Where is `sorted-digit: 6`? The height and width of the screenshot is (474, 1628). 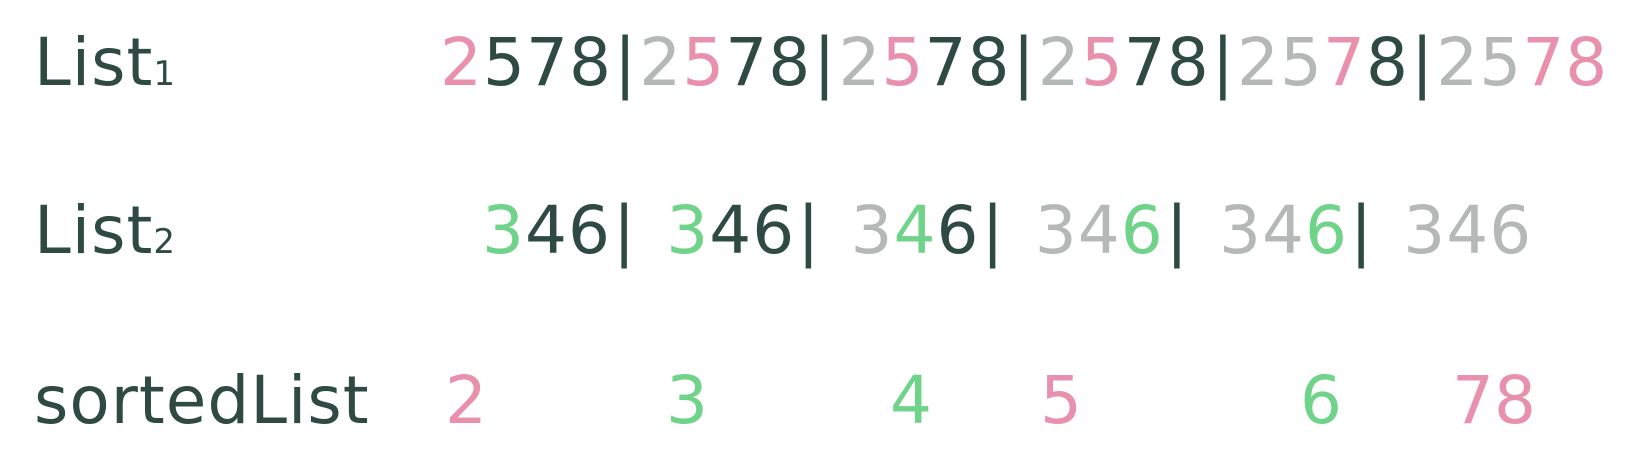
sorted-digit: 6 is located at coordinates (1321, 400).